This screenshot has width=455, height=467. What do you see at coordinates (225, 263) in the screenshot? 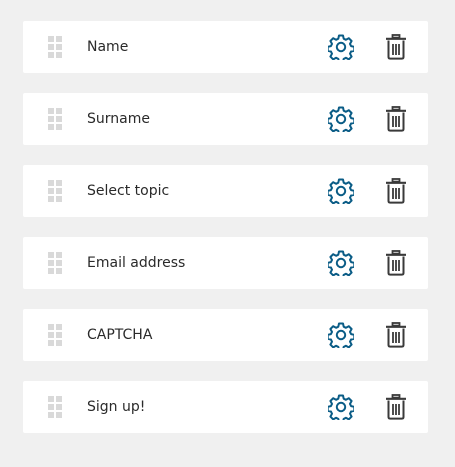
I see `field-row-email-address: Email address` at bounding box center [225, 263].